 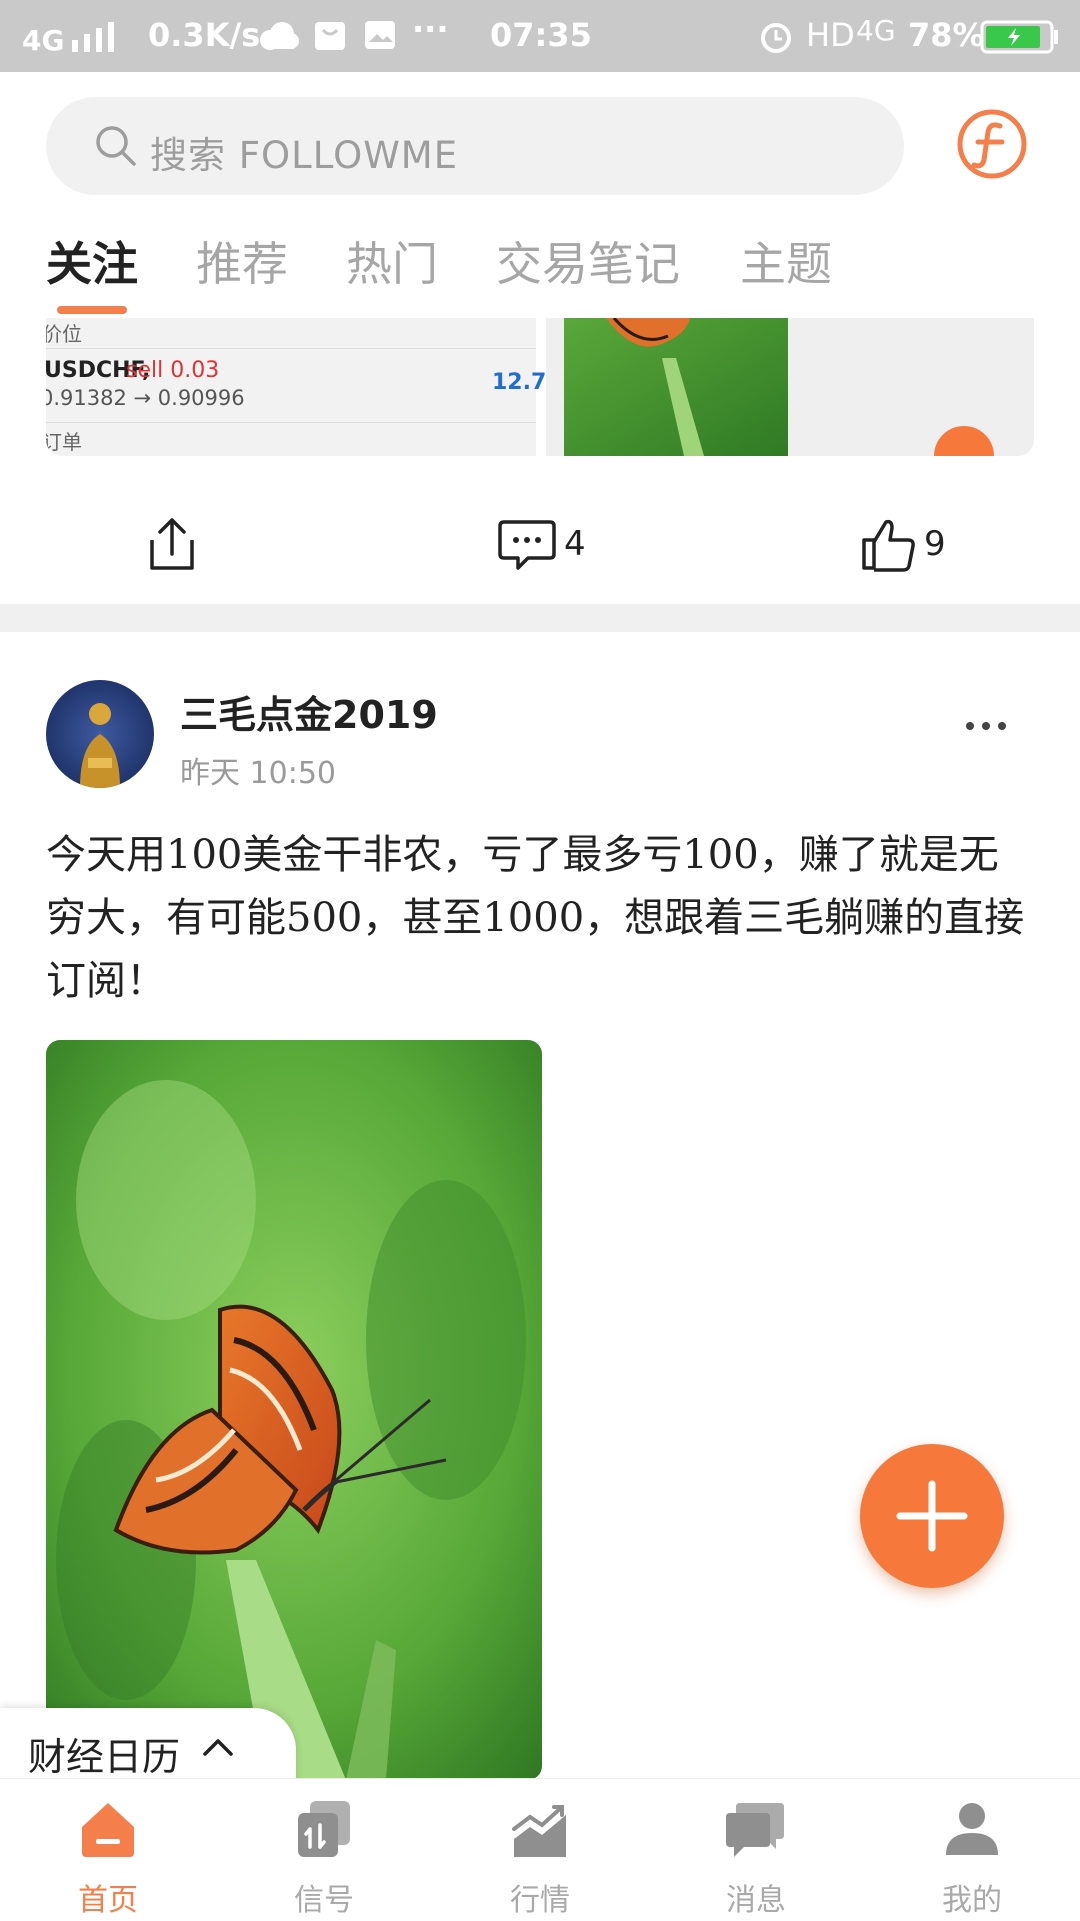 What do you see at coordinates (43, 40) in the screenshot?
I see `network-type: 4G` at bounding box center [43, 40].